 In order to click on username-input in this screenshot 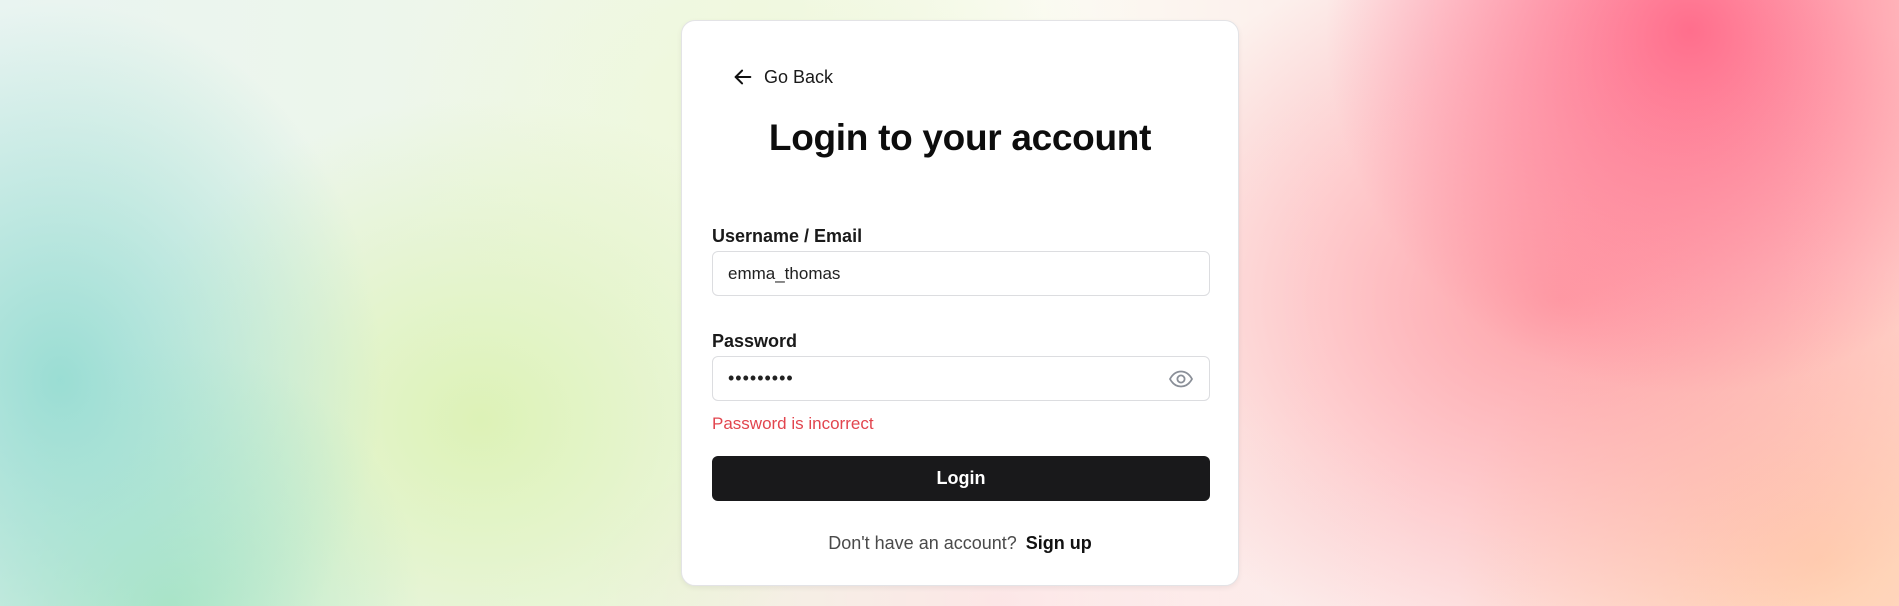, I will do `click(961, 273)`.